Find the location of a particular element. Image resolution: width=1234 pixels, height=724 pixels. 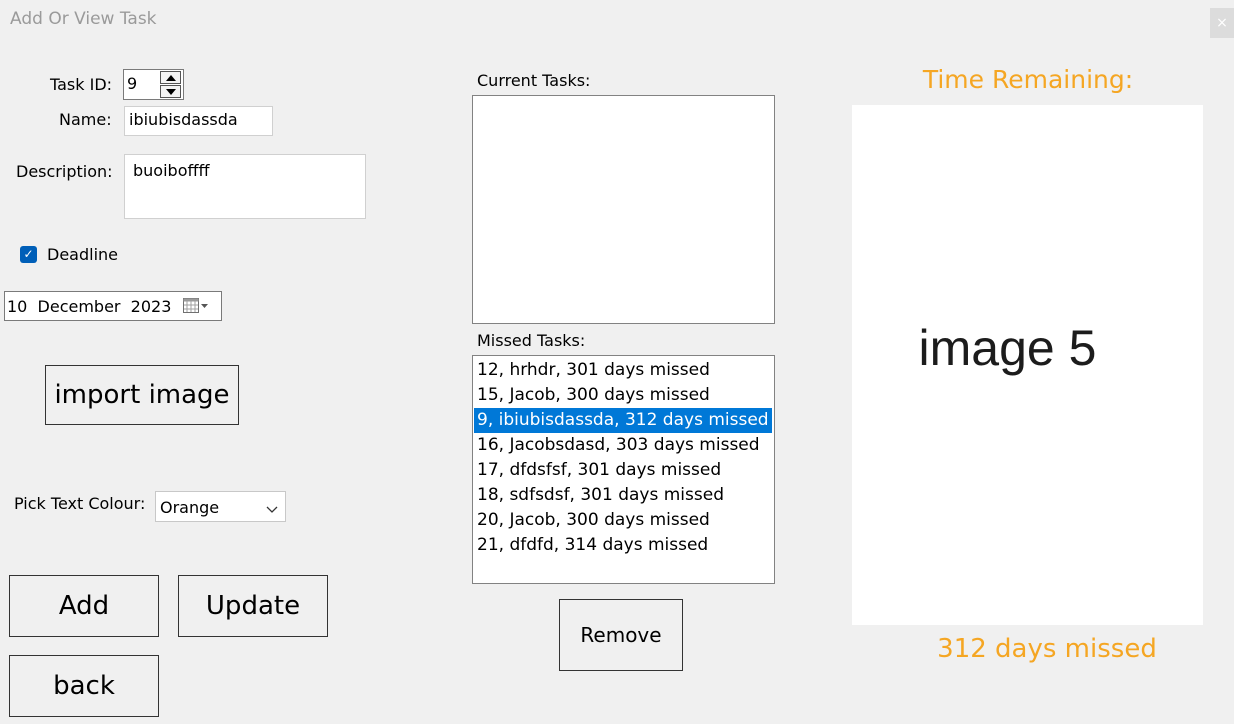

list-item: 12, hrhdr, 301 days missed is located at coordinates (592, 370).